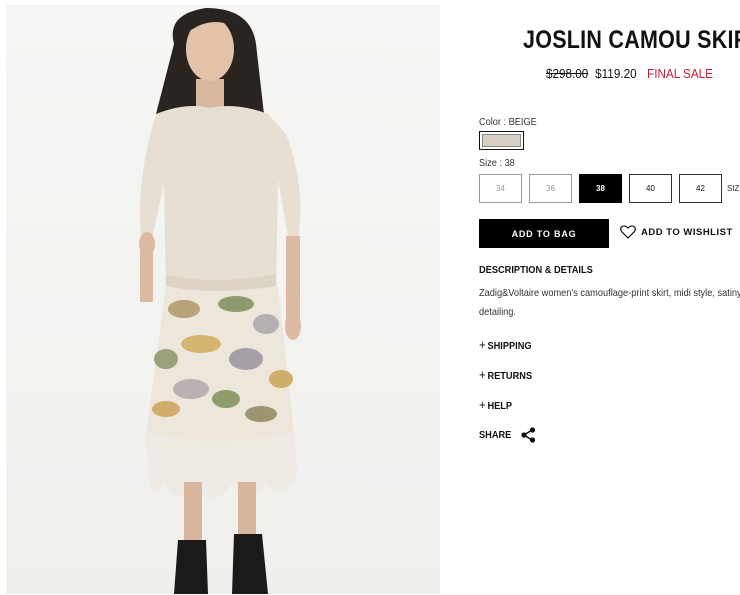 Image resolution: width=740 pixels, height=595 pixels. What do you see at coordinates (510, 376) in the screenshot?
I see `returns-label: RETURNS` at bounding box center [510, 376].